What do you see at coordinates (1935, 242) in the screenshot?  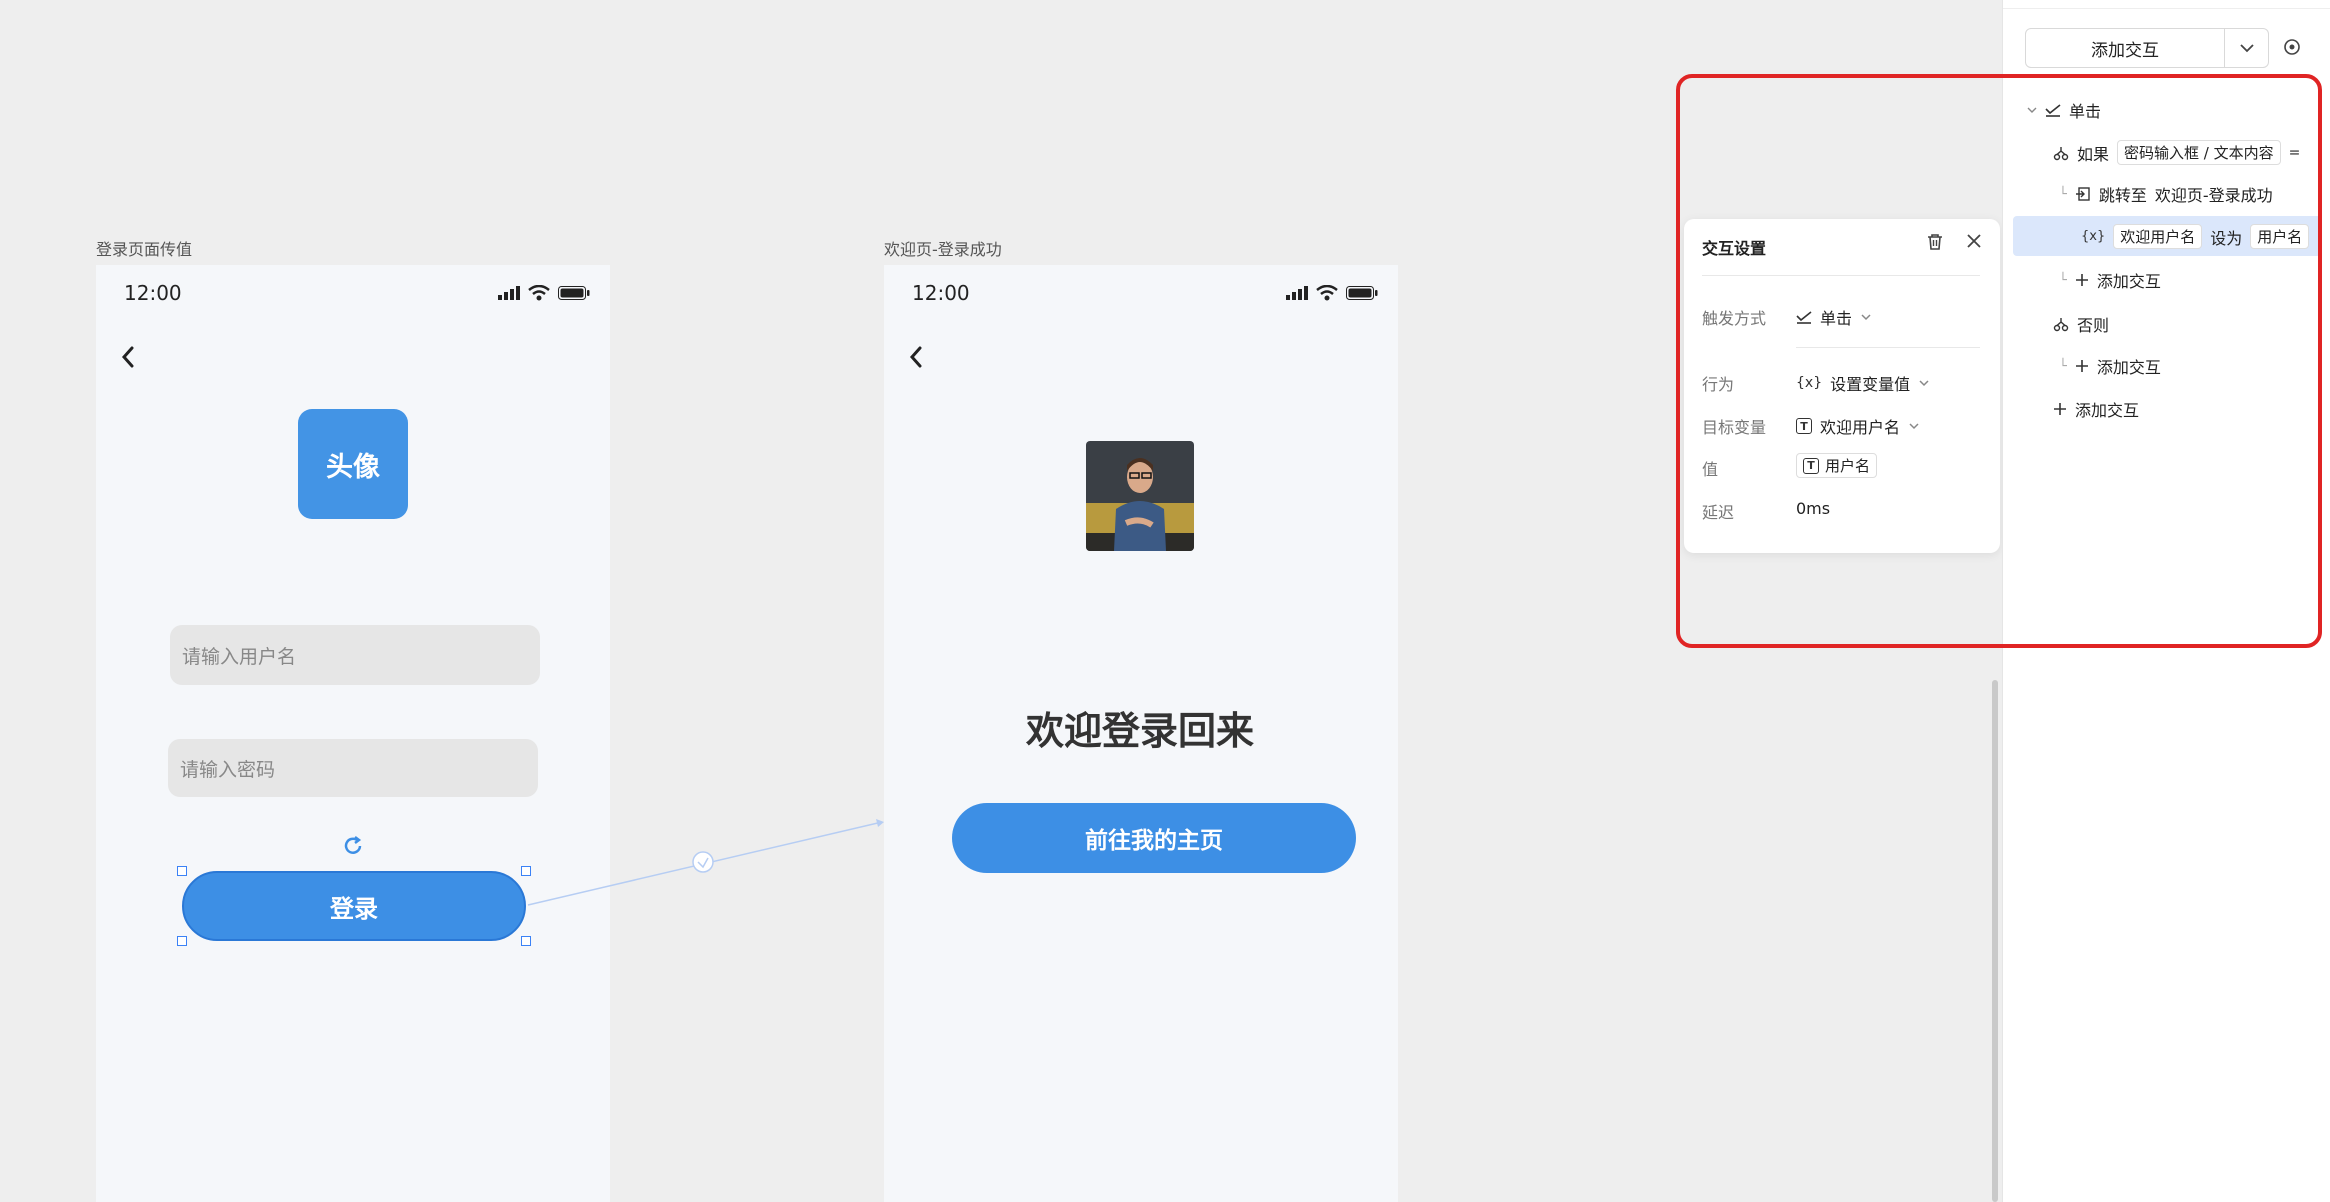 I see `trash-icon` at bounding box center [1935, 242].